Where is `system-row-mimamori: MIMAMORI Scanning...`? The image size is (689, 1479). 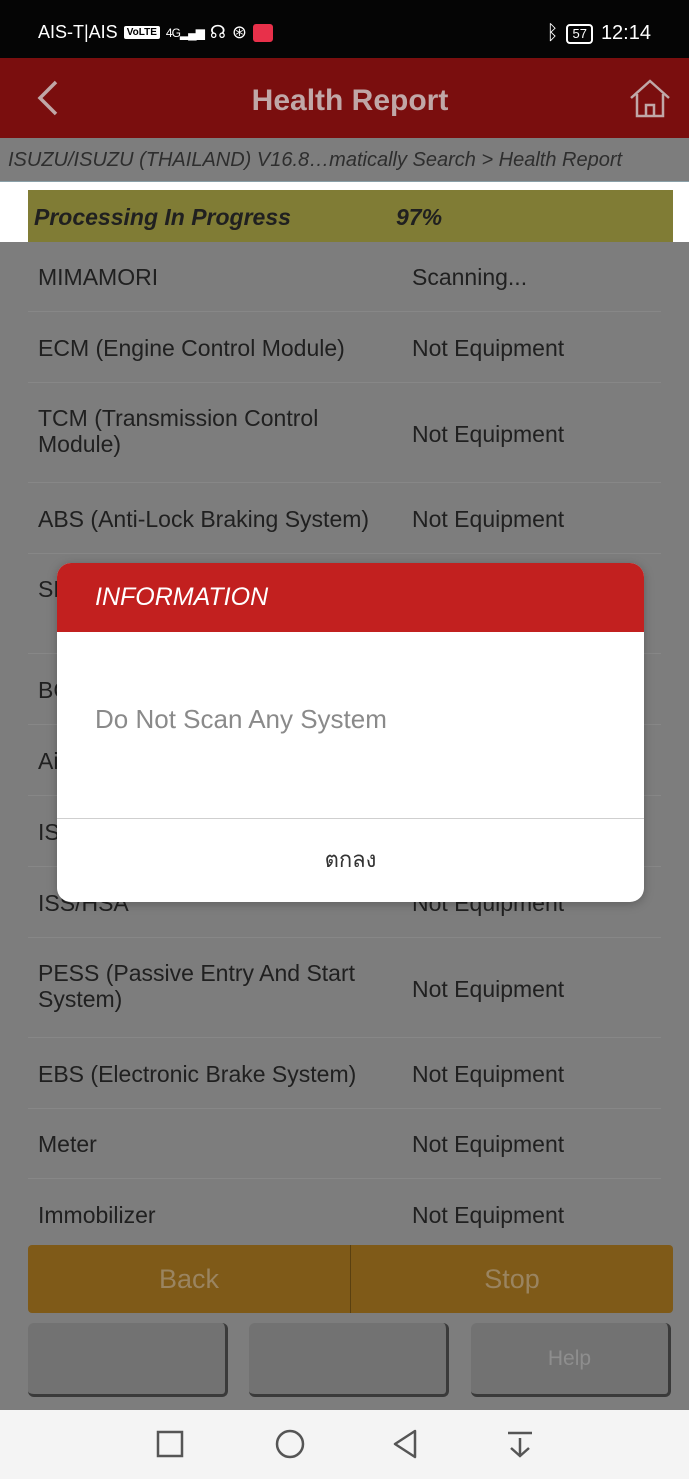
system-row-mimamori: MIMAMORI Scanning... is located at coordinates (344, 277).